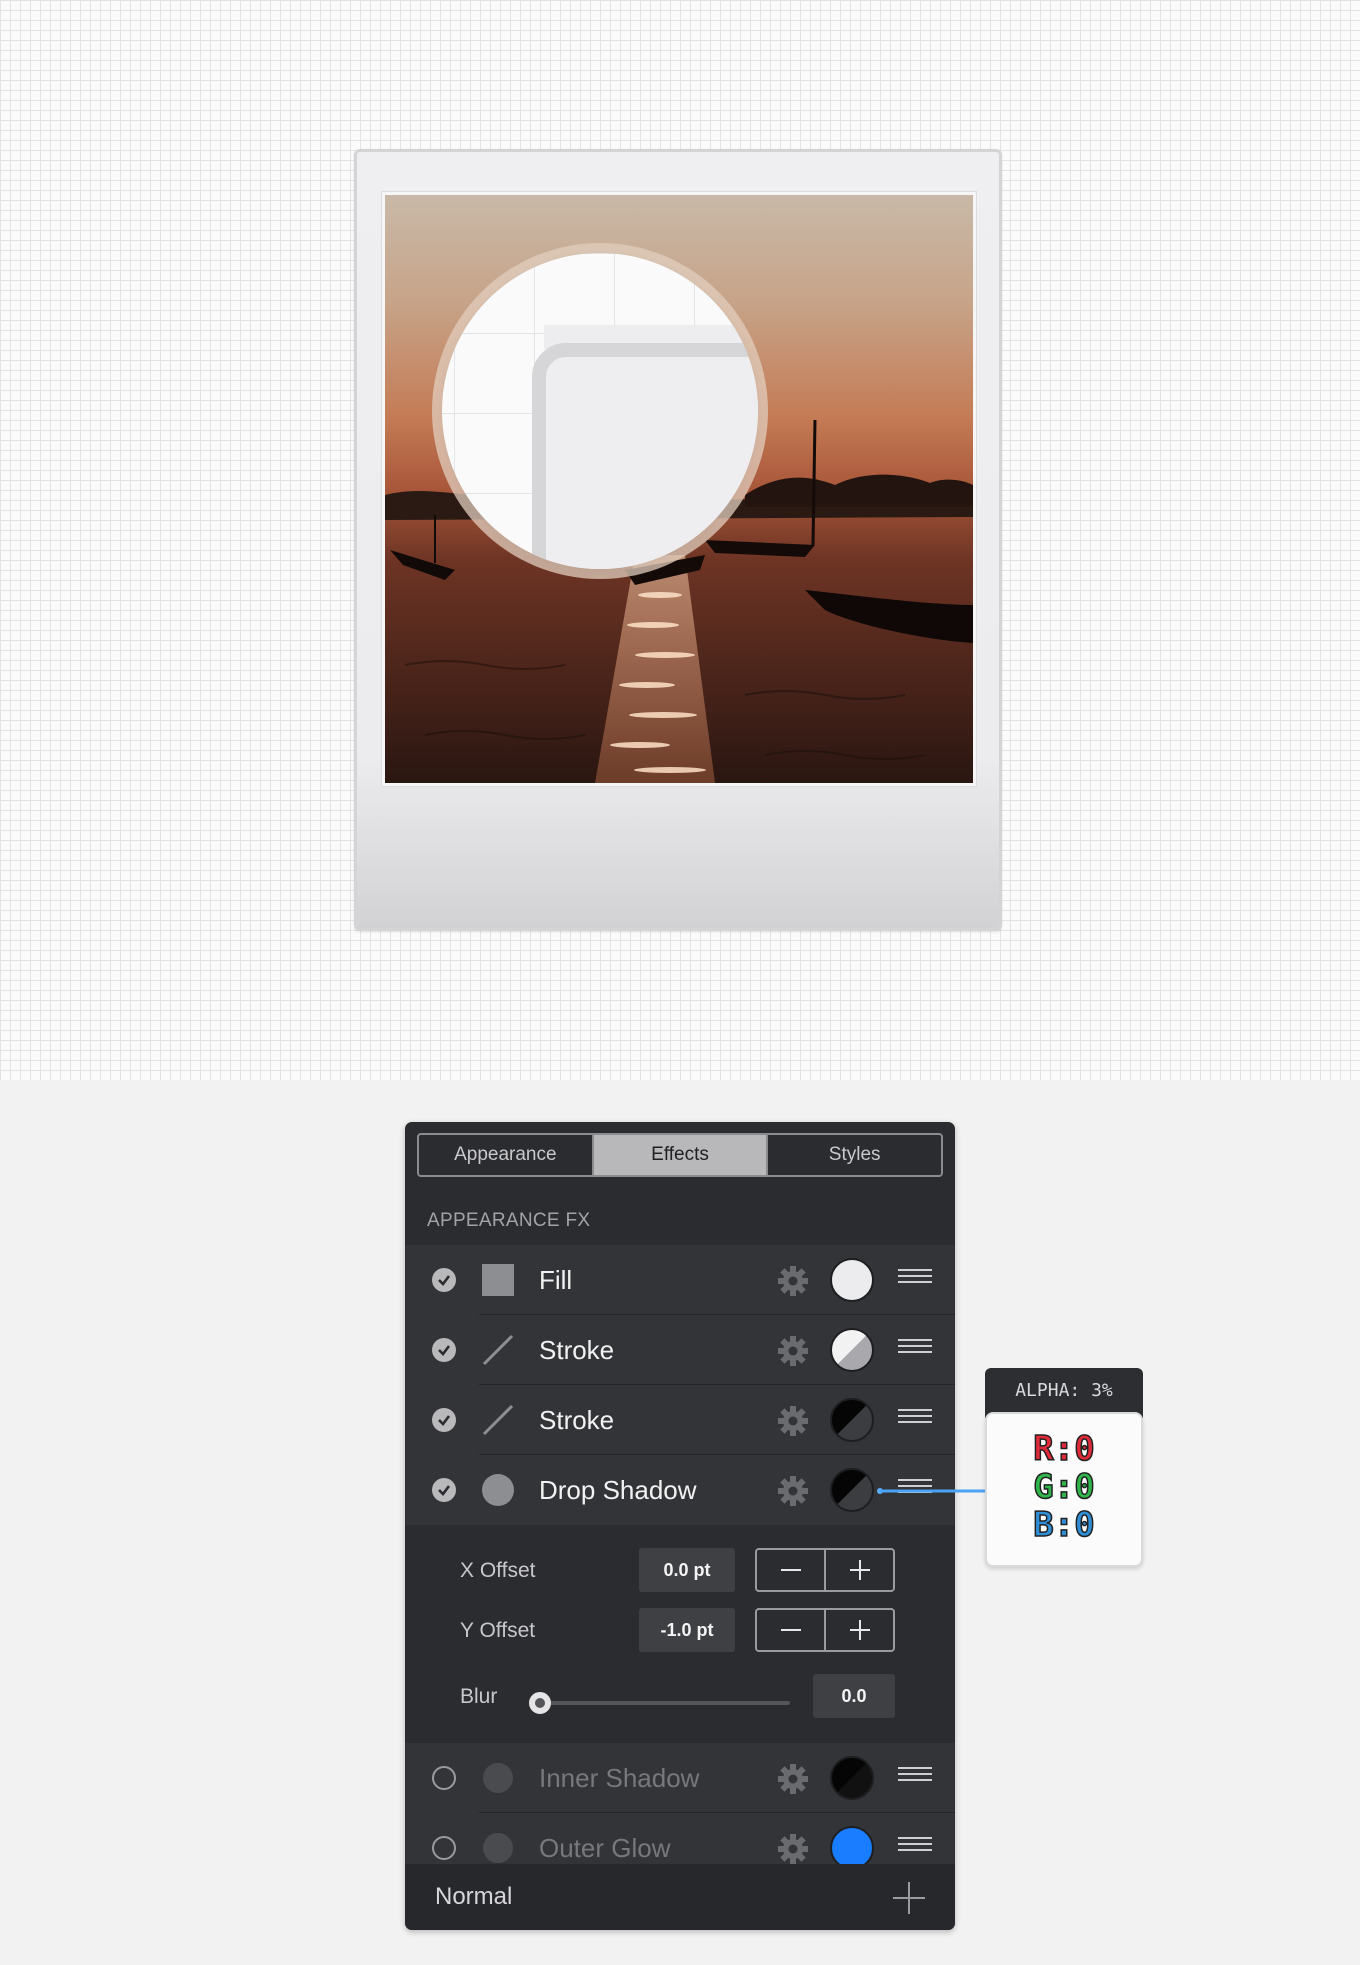 Image resolution: width=1360 pixels, height=1965 pixels. I want to click on tab-styles: Styles, so click(853, 1155).